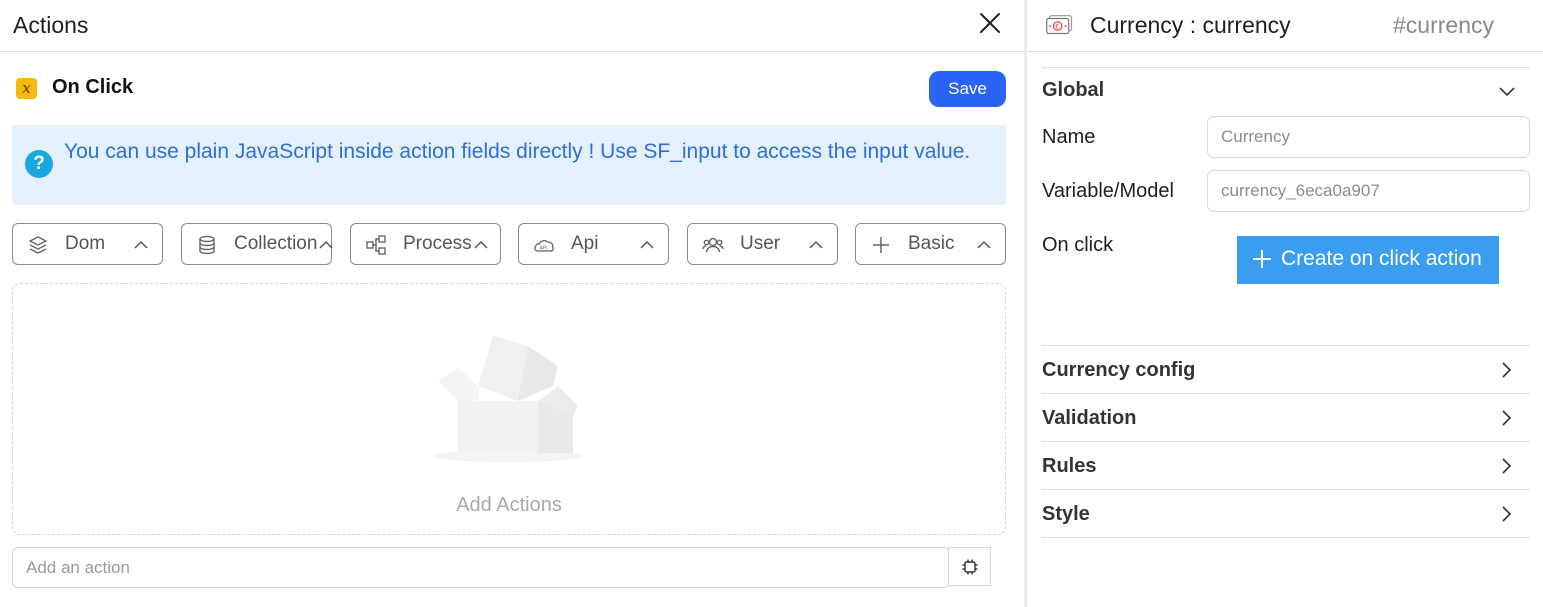 The height and width of the screenshot is (607, 1543). What do you see at coordinates (1507, 91) in the screenshot?
I see `chevron-down-icon` at bounding box center [1507, 91].